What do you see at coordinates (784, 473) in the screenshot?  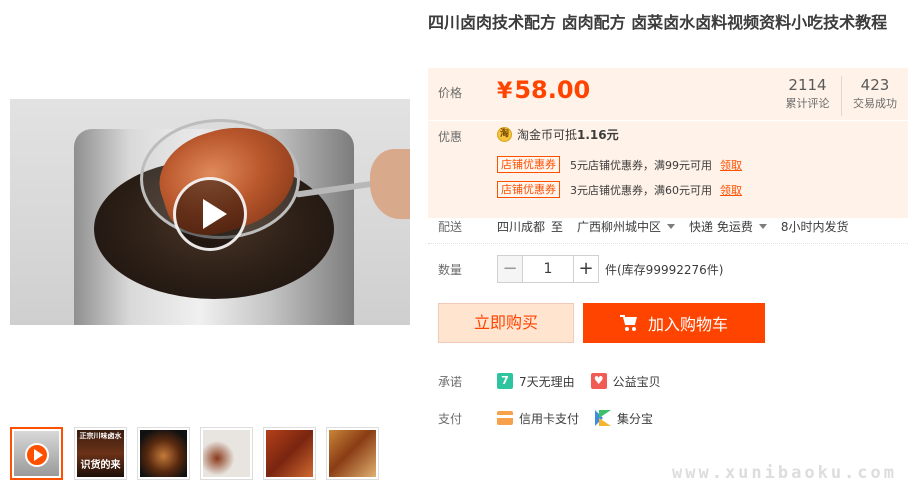 I see `watermark: www.xunibaoku.com` at bounding box center [784, 473].